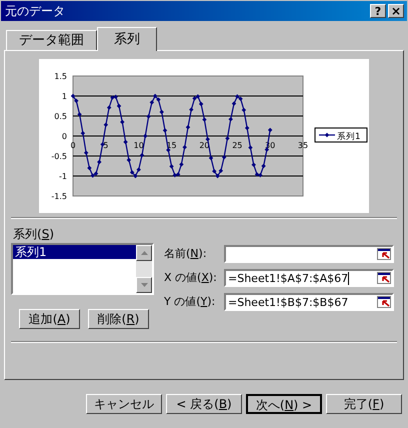 Image resolution: width=408 pixels, height=428 pixels. I want to click on y-tick-label: 0.5, so click(60, 116).